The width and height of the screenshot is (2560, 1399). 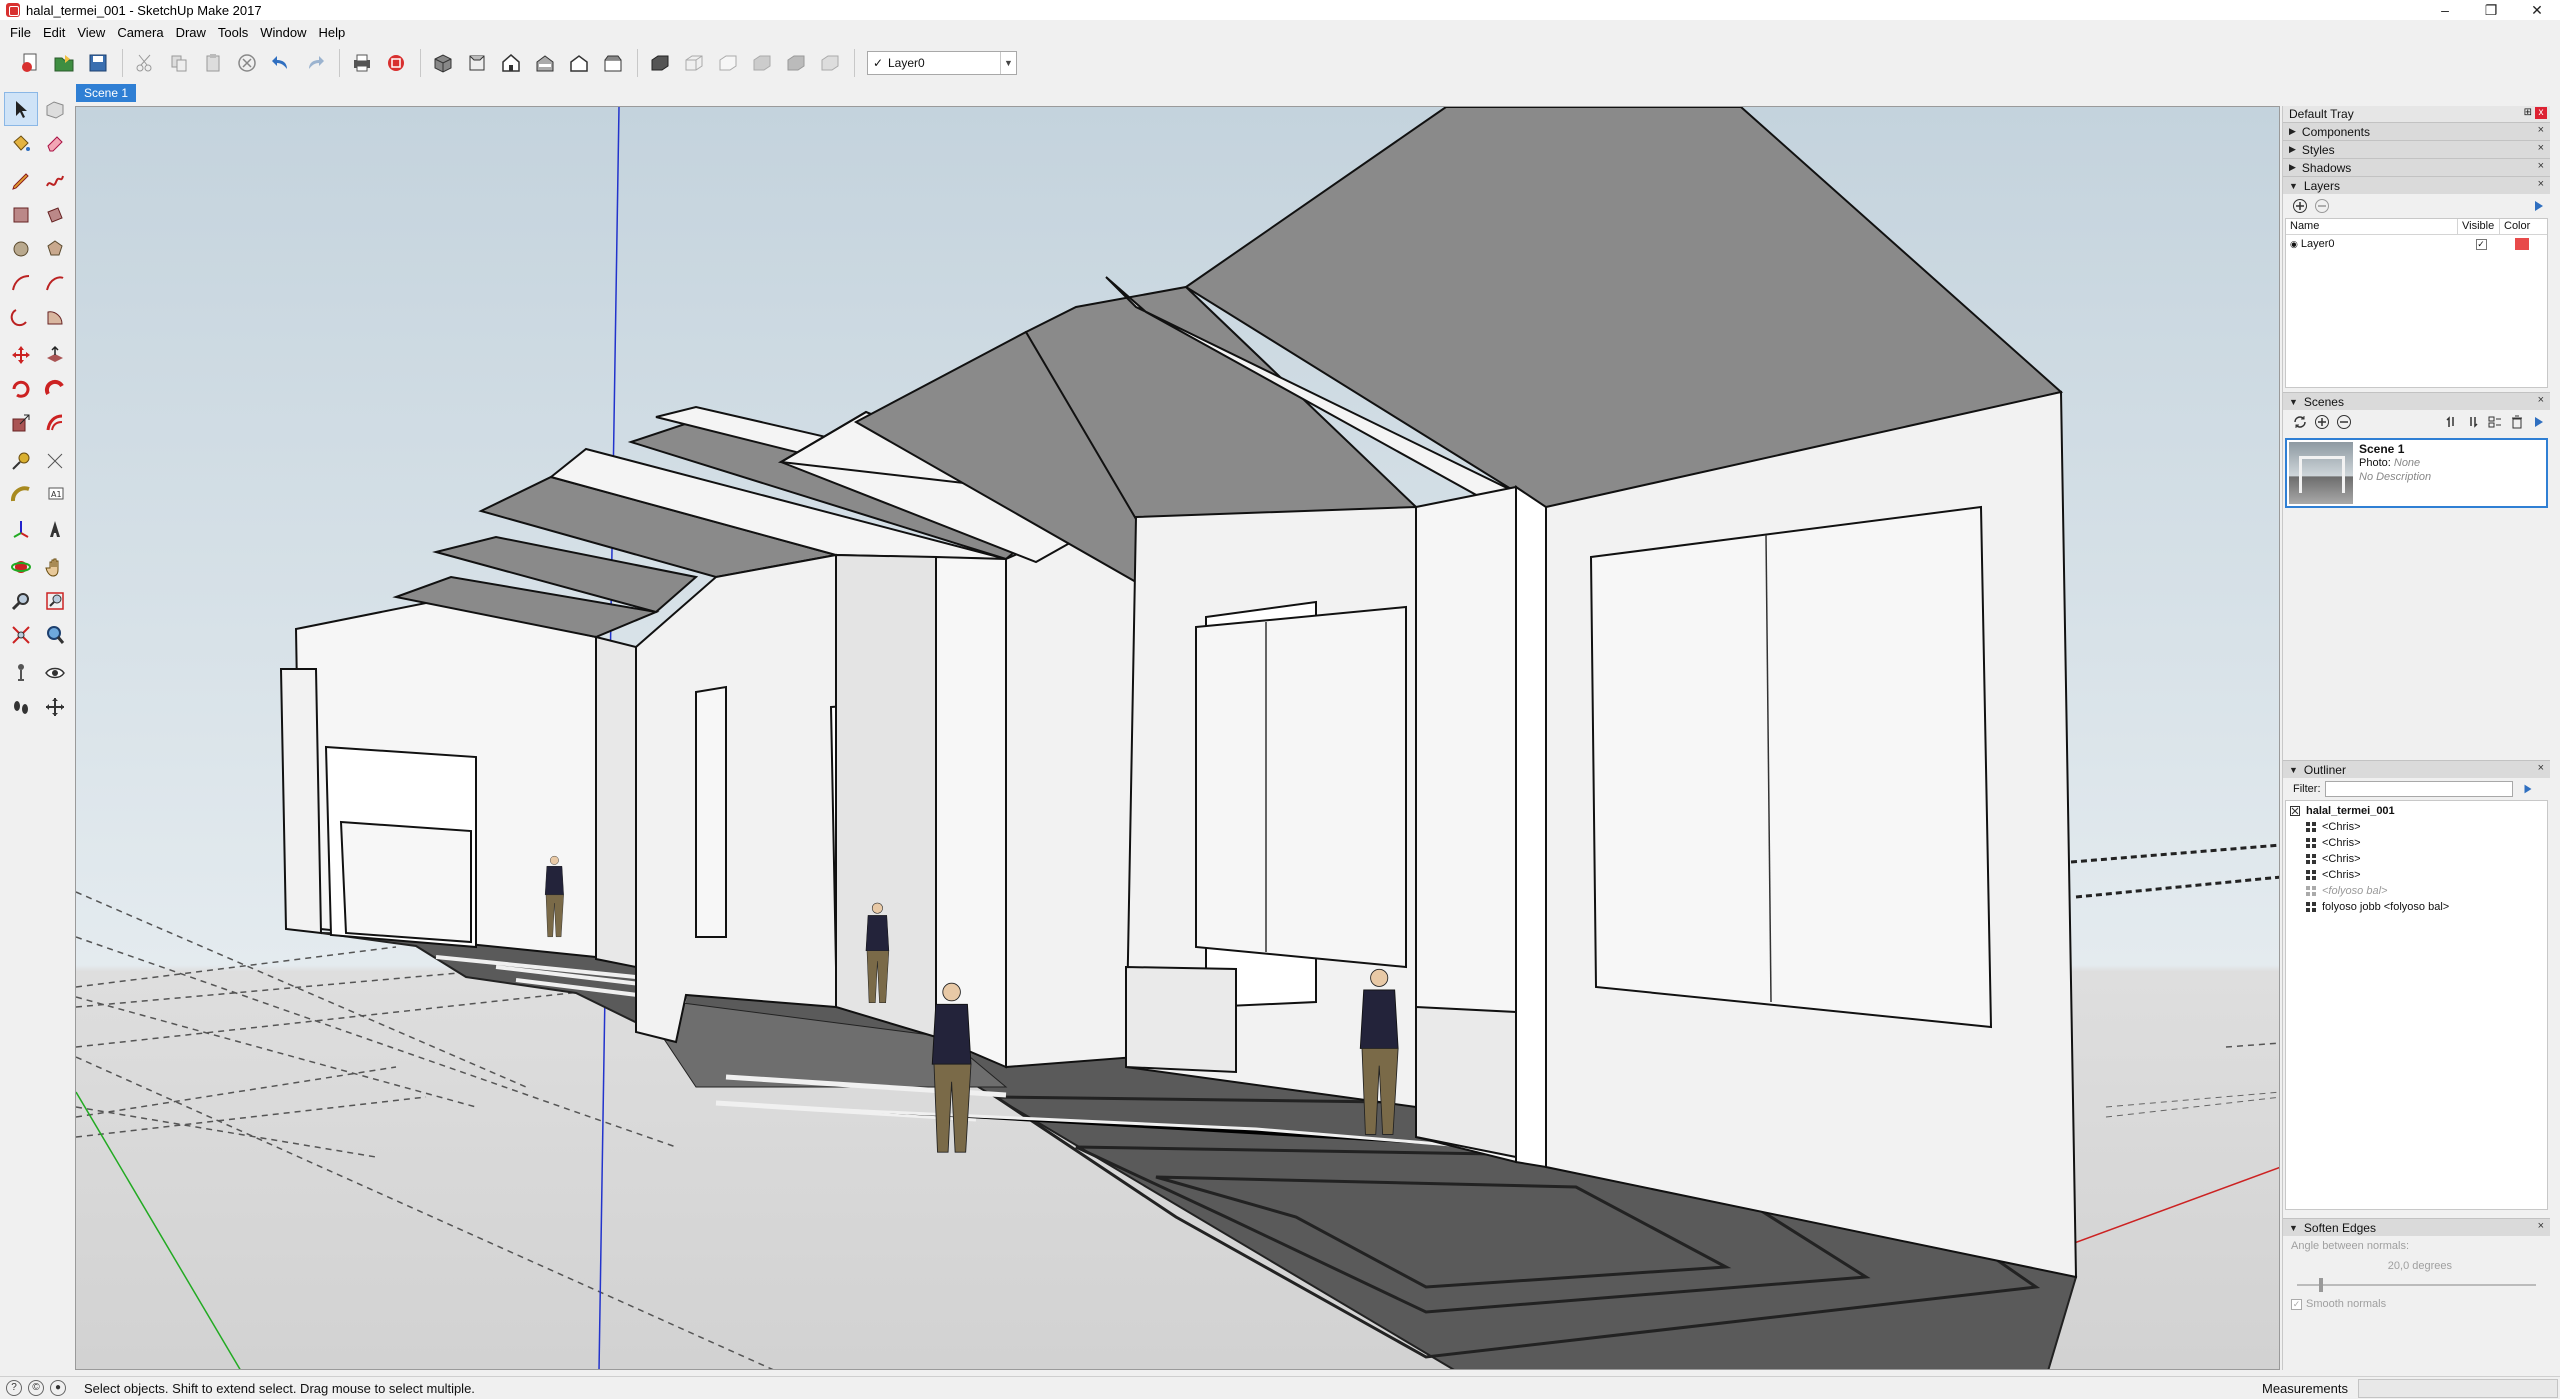 I want to click on outliner-item-hidden: <folyoso bal>, so click(x=2416, y=891).